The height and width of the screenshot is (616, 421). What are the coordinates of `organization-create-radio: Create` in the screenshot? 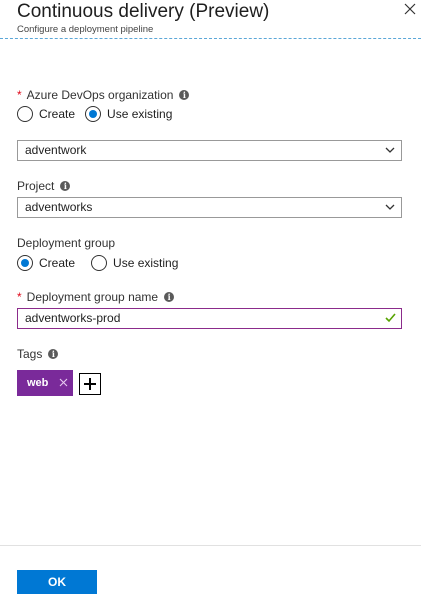 It's located at (46, 114).